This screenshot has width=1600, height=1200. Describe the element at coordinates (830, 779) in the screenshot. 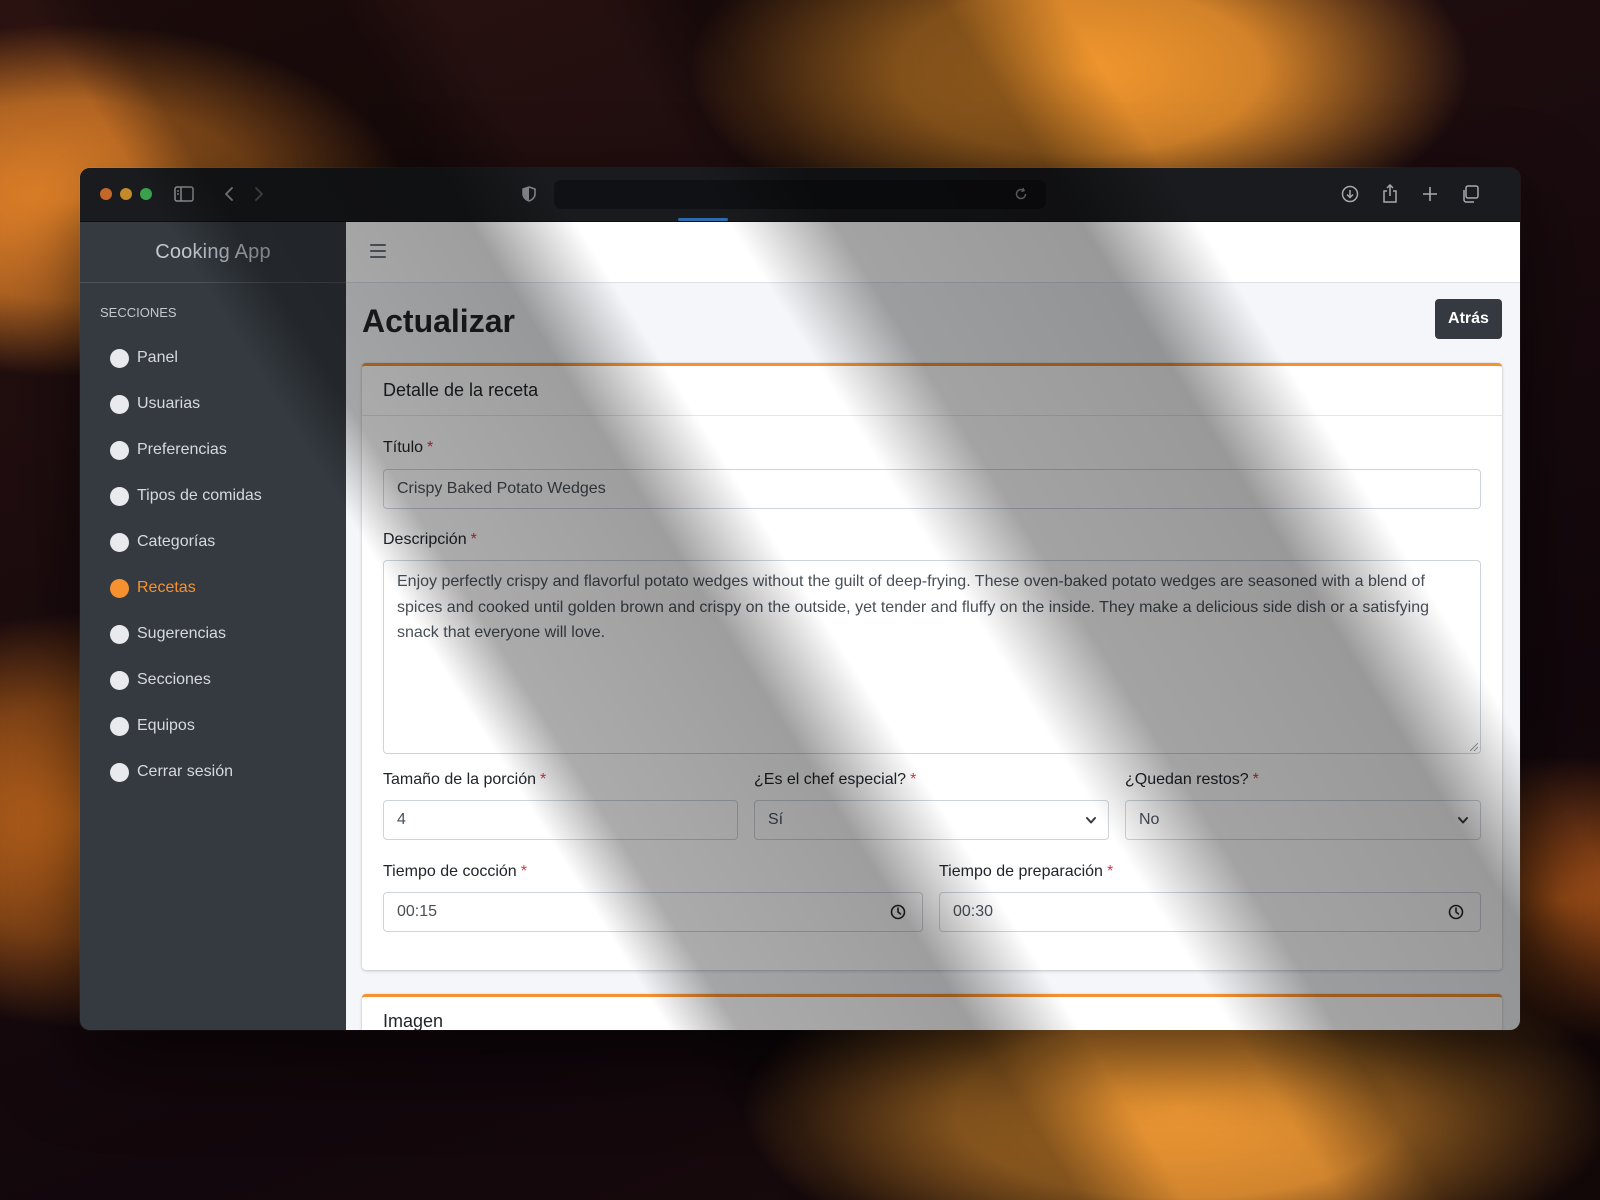

I see `chef-label-text: ¿Es el chef especial?` at that location.